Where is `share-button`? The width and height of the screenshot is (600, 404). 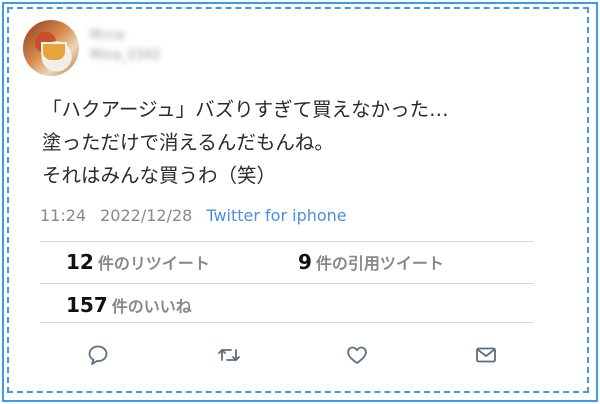 share-button is located at coordinates (486, 355).